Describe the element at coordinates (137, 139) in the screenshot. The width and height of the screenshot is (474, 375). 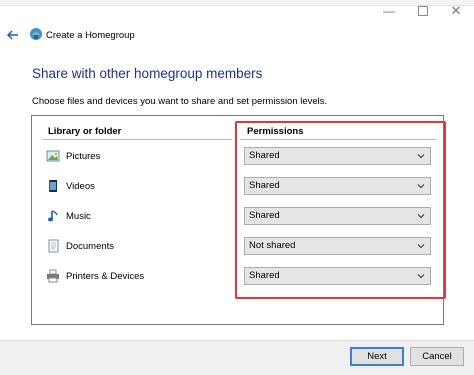
I see `header-divider` at that location.